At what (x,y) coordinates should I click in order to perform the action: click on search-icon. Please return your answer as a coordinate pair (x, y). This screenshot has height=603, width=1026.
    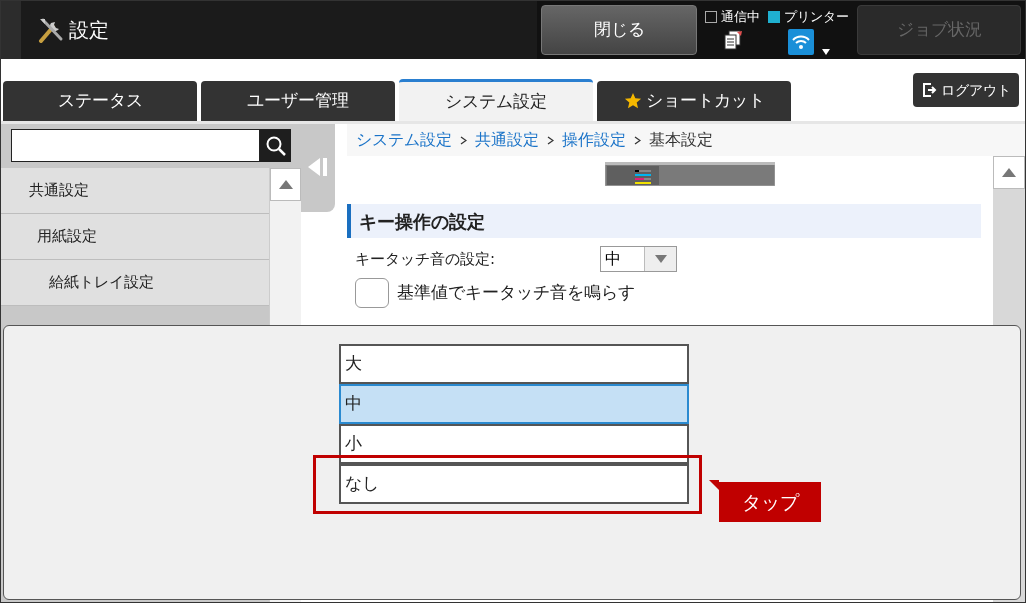
    Looking at the image, I should click on (275, 145).